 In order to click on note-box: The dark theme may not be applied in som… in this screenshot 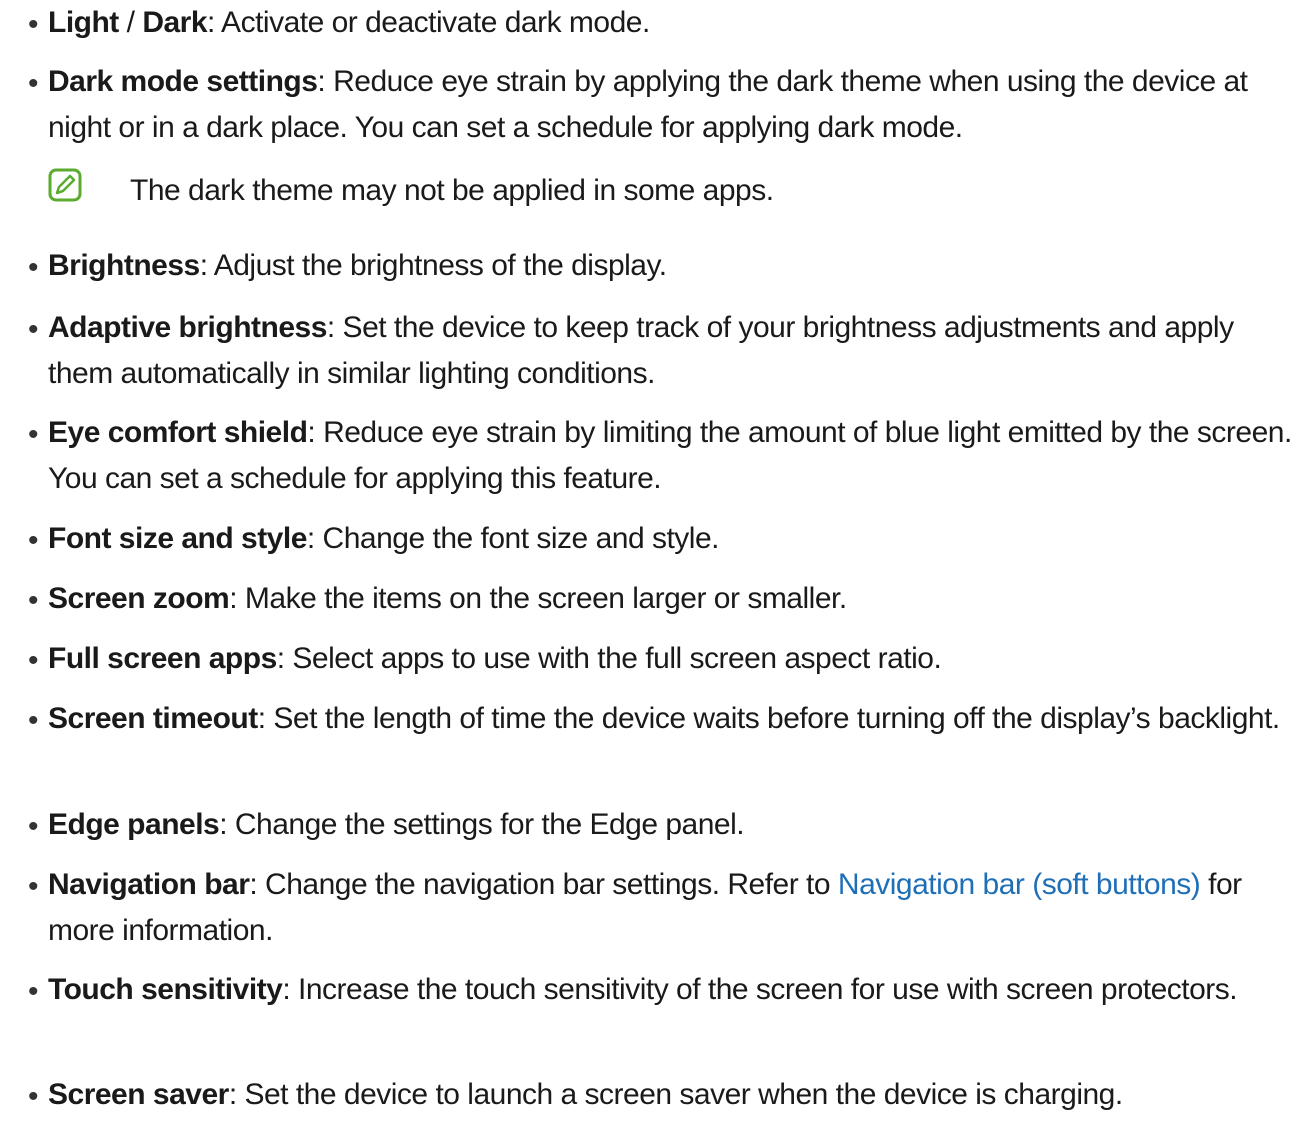, I will do `click(648, 192)`.